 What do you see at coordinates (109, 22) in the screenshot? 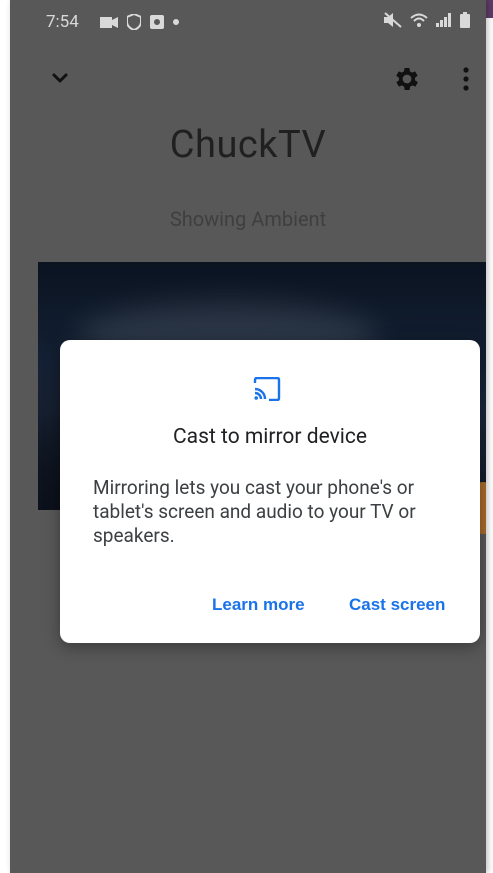
I see `video-icon` at bounding box center [109, 22].